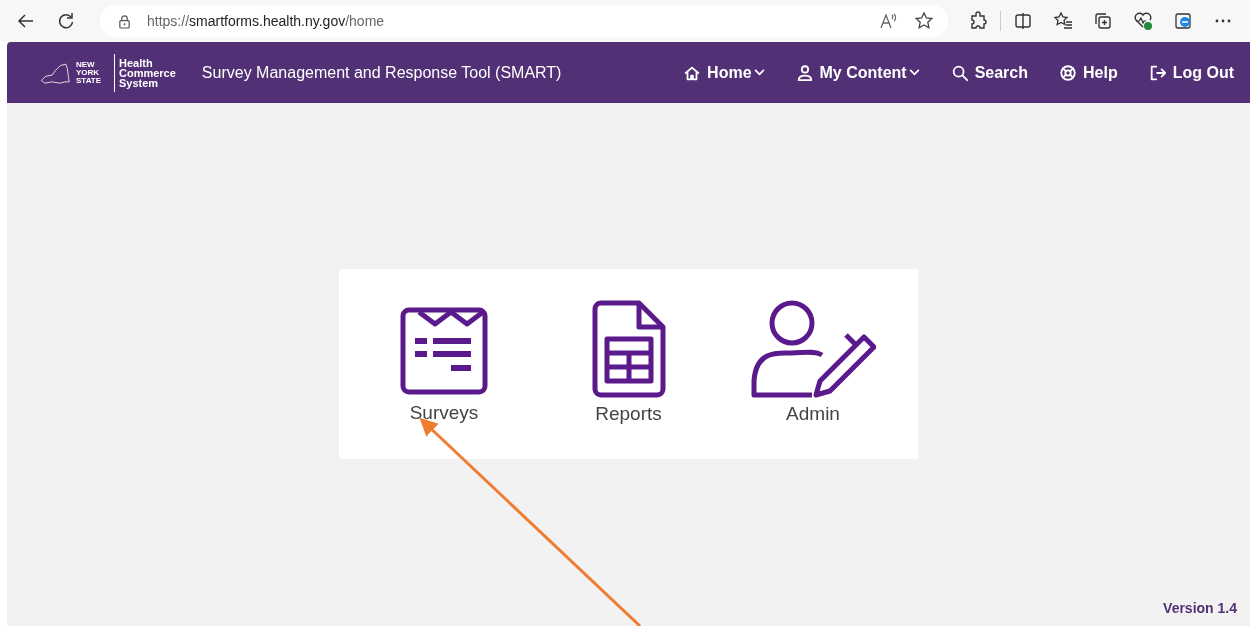 The image size is (1250, 626). I want to click on refresh-icon, so click(66, 21).